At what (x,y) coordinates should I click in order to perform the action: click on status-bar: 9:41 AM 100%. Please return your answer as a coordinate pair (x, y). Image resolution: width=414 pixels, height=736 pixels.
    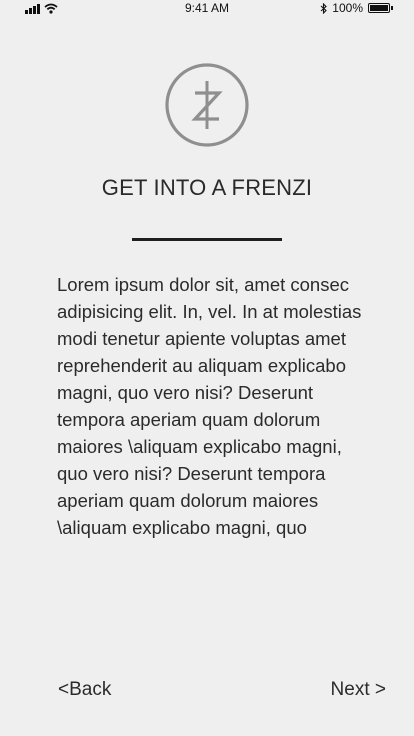
    Looking at the image, I should click on (207, 9).